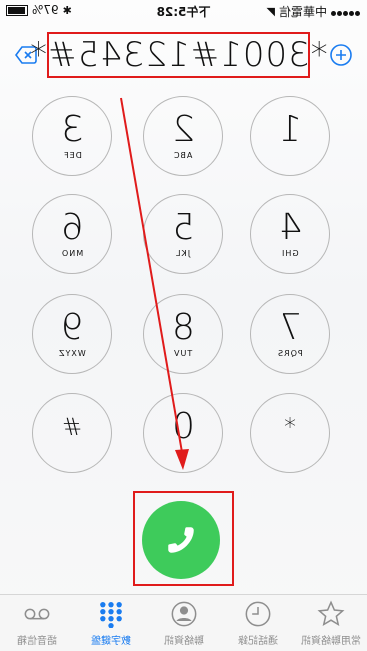 The height and width of the screenshot is (651, 367). Describe the element at coordinates (183, 353) in the screenshot. I see `key-letters: TUV` at that location.